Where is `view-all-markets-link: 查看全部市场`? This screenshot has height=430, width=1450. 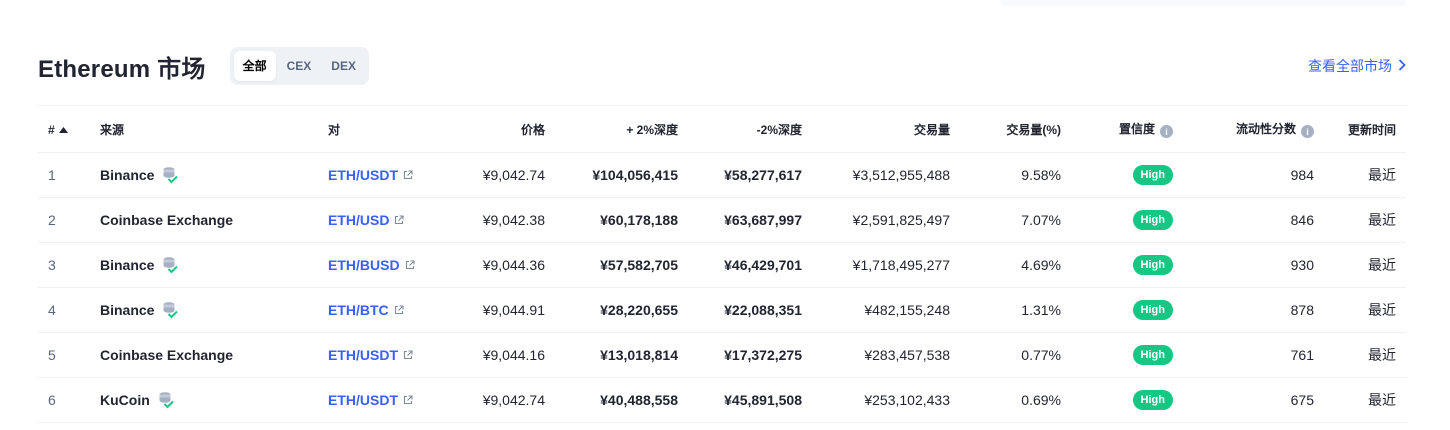 view-all-markets-link: 查看全部市场 is located at coordinates (1357, 66).